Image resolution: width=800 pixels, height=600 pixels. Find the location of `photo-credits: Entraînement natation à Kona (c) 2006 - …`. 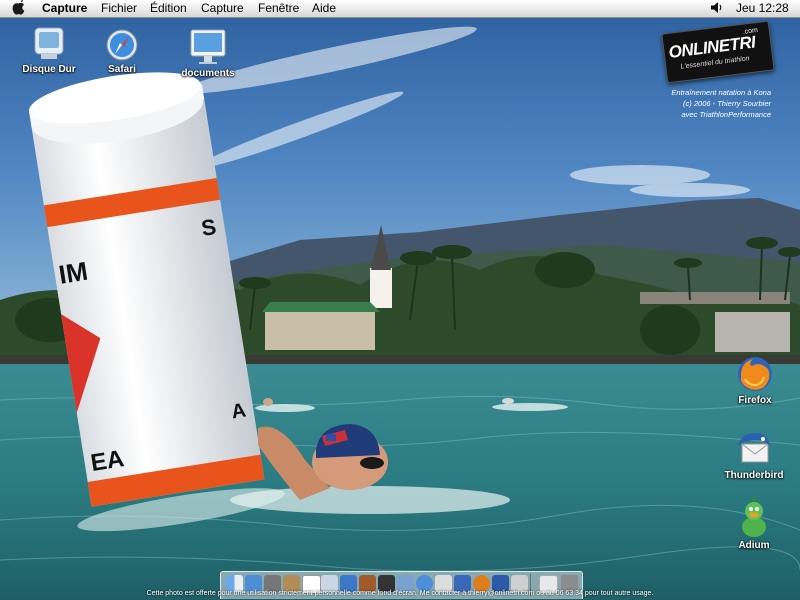

photo-credits: Entraînement natation à Kona (c) 2006 - … is located at coordinates (671, 103).